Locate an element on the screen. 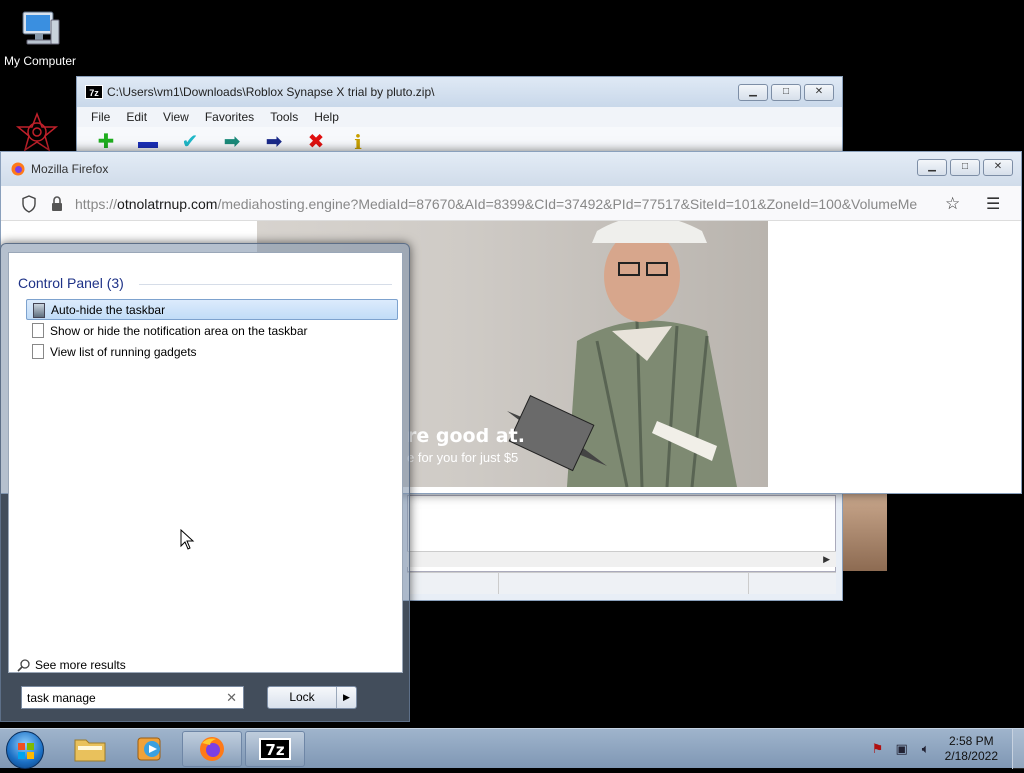  url-scheme: https:// is located at coordinates (96, 204).